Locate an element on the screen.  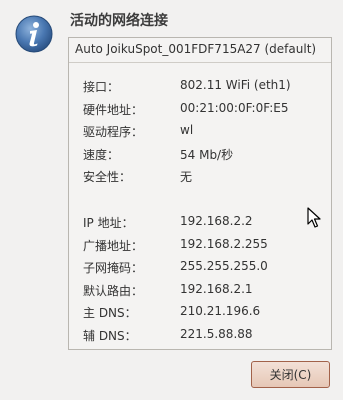
detail-label: IP 地址： is located at coordinates (108, 222).